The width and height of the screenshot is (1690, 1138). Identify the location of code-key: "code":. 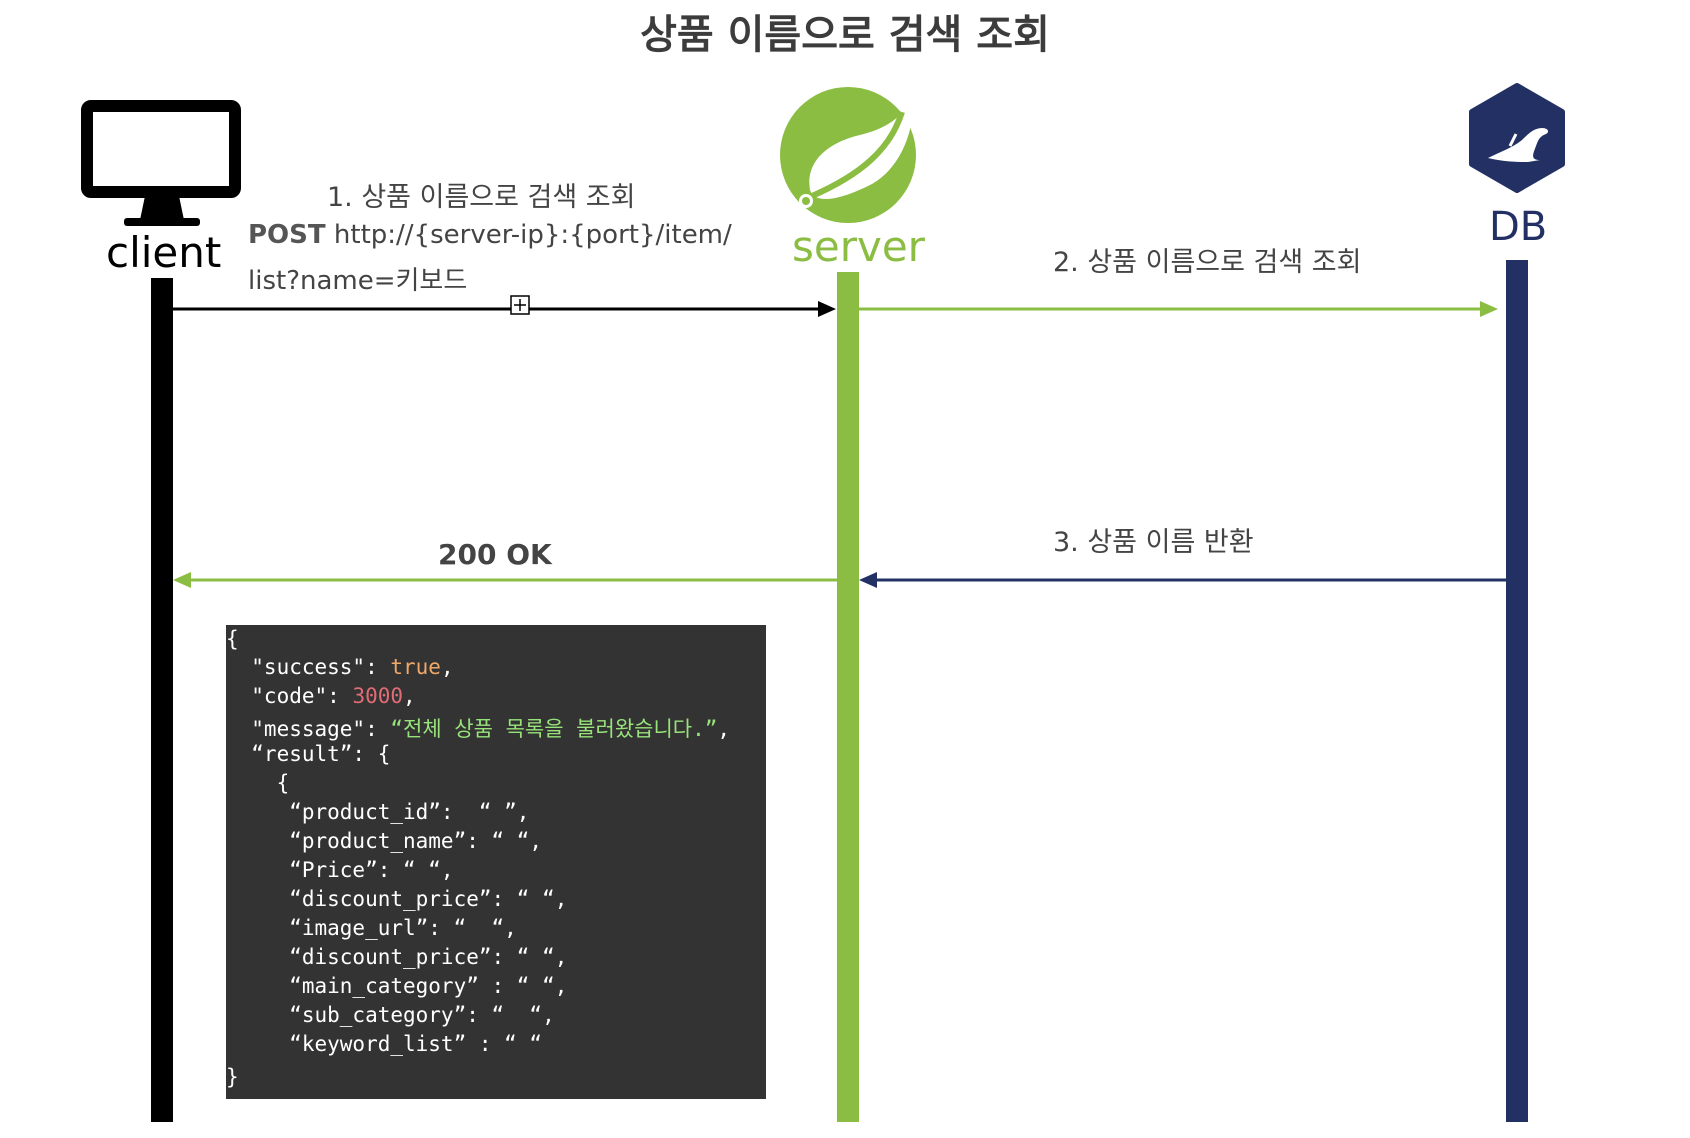
(289, 696).